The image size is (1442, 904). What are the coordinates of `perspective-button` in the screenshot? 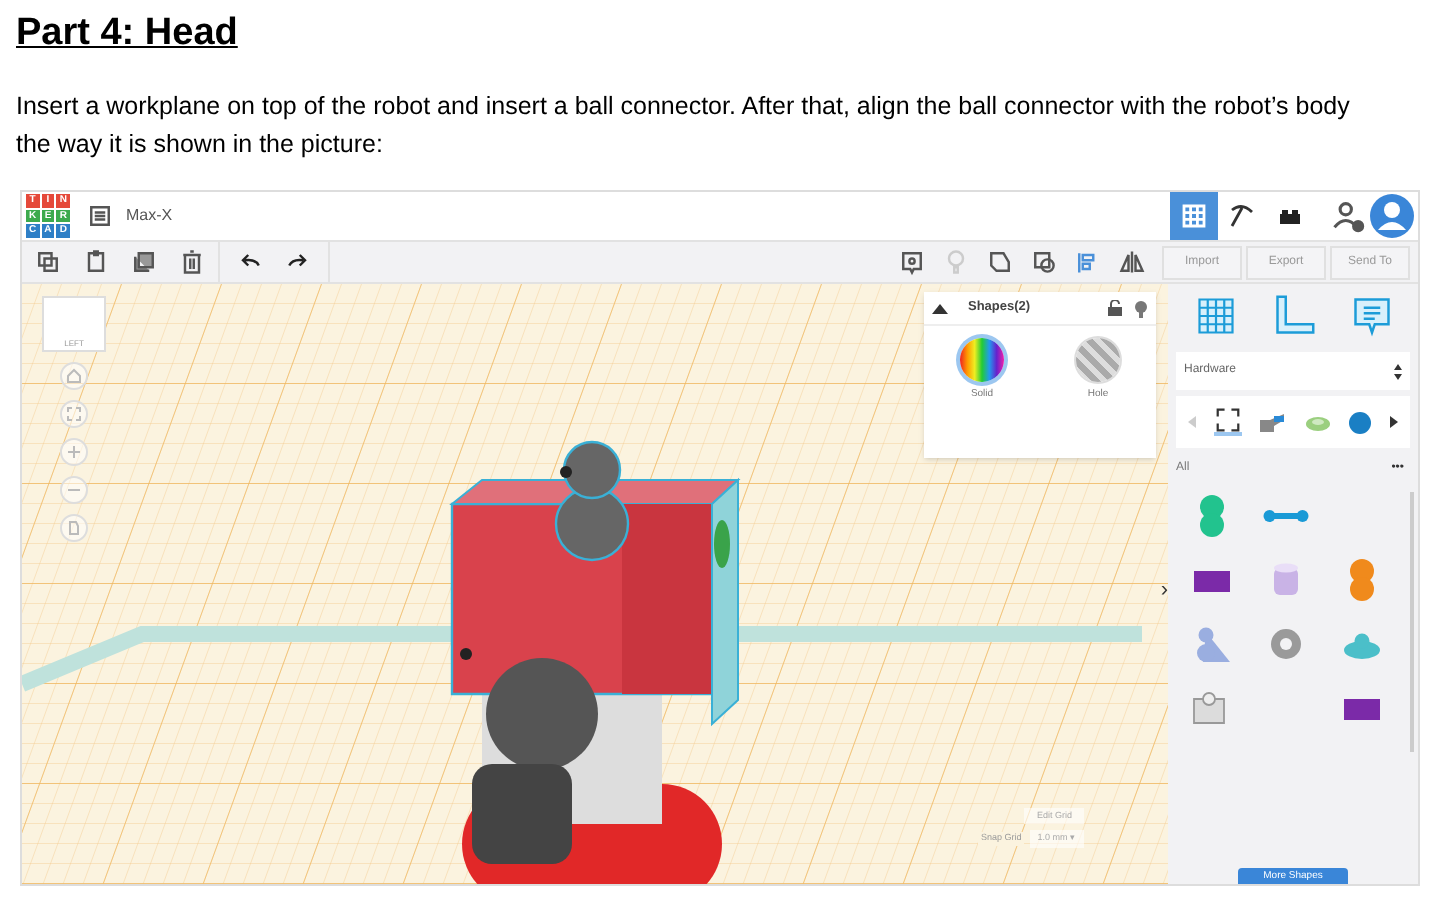 It's located at (74, 528).